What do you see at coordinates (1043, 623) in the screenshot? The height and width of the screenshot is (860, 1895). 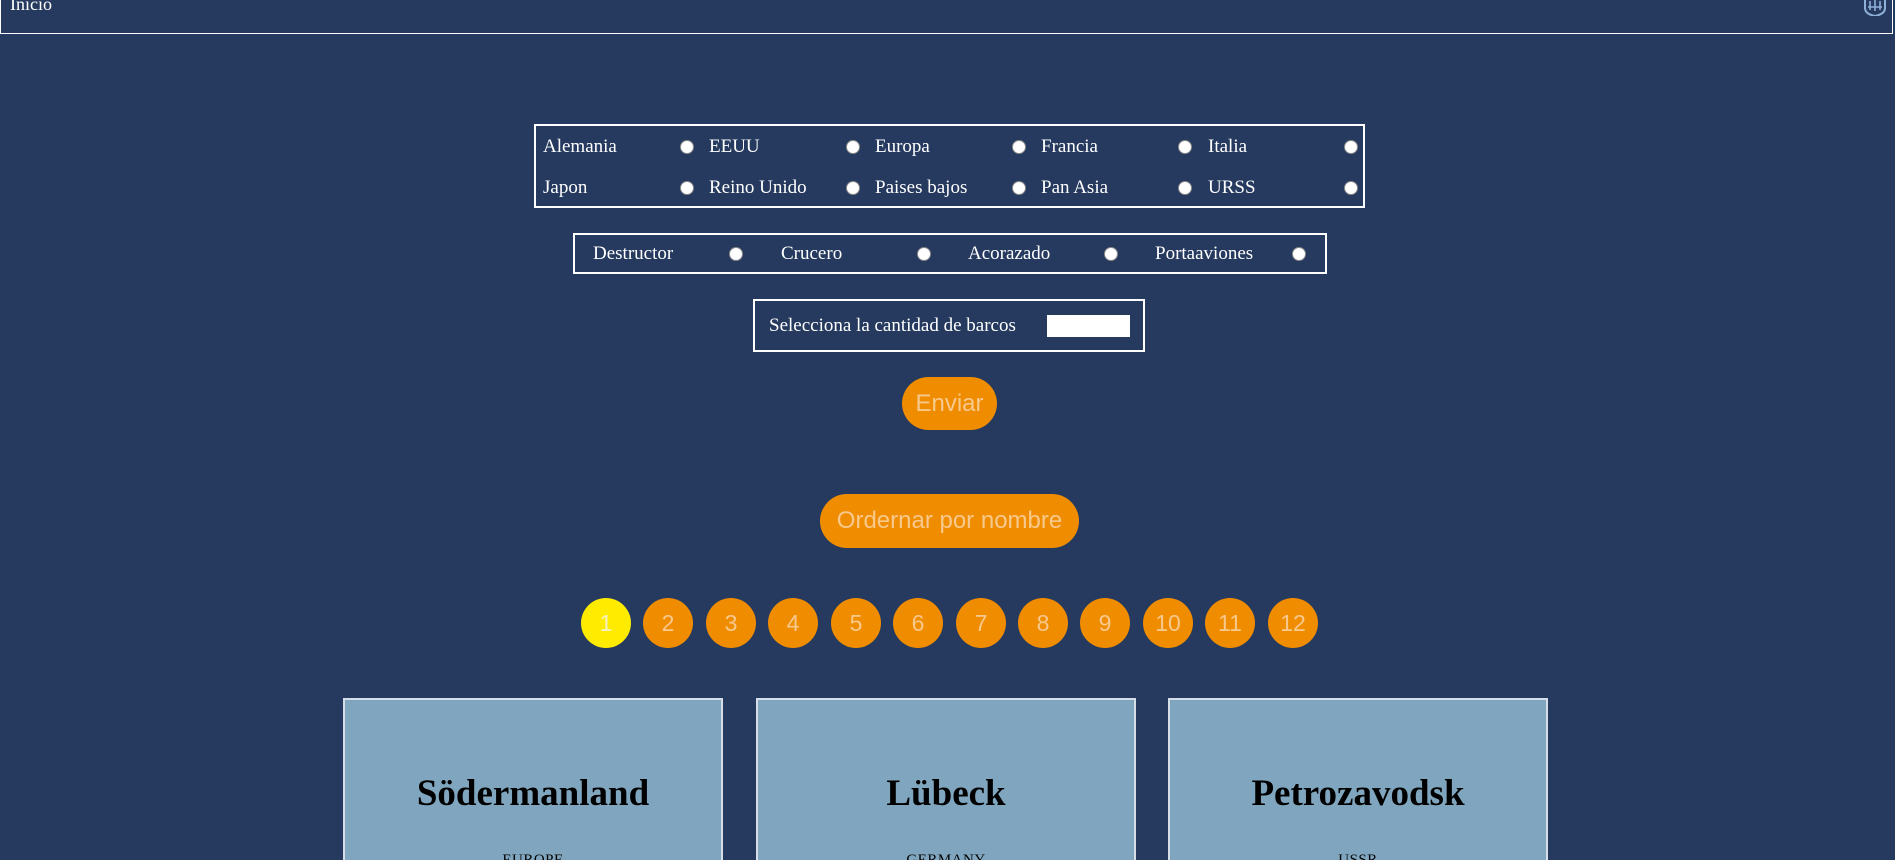 I see `page-button-8: 8` at bounding box center [1043, 623].